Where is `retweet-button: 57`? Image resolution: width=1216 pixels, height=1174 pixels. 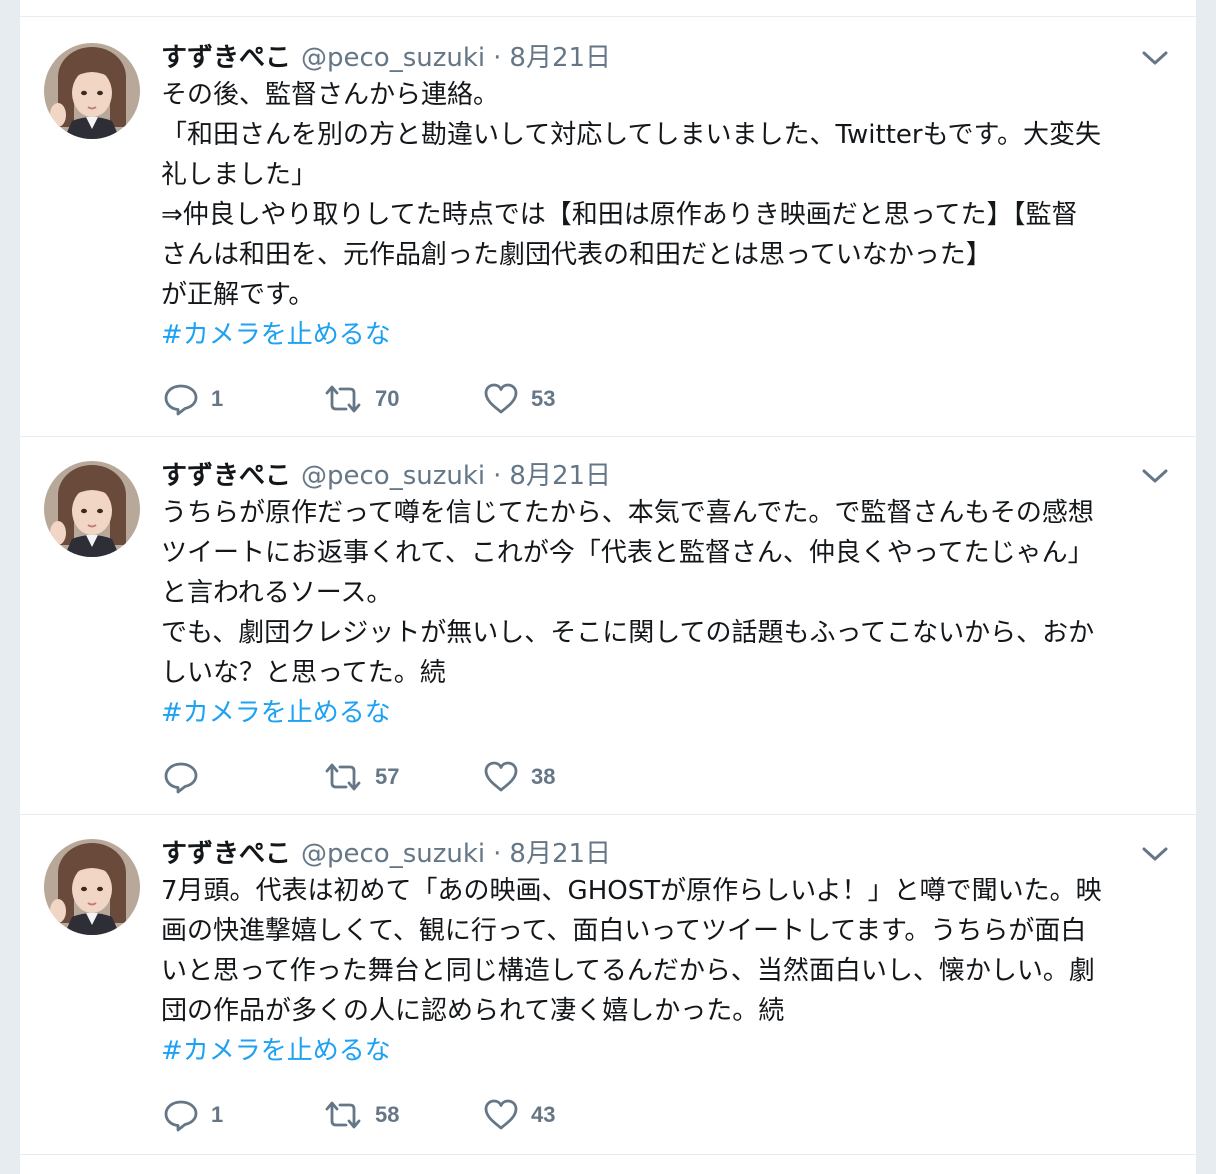 retweet-button: 57 is located at coordinates (403, 777).